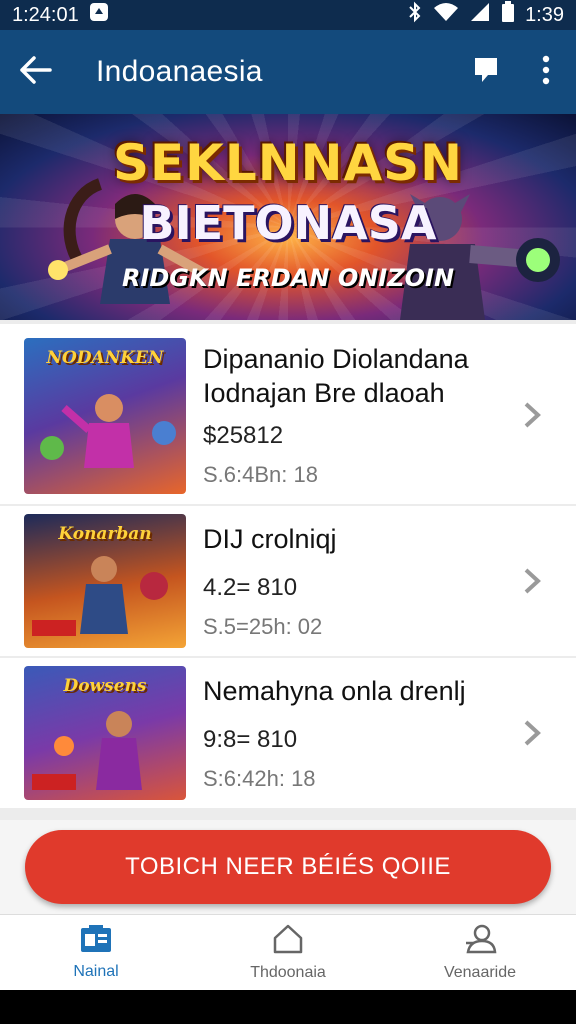 The image size is (576, 1024). What do you see at coordinates (250, 739) in the screenshot?
I see `item-price: 9:8= 810` at bounding box center [250, 739].